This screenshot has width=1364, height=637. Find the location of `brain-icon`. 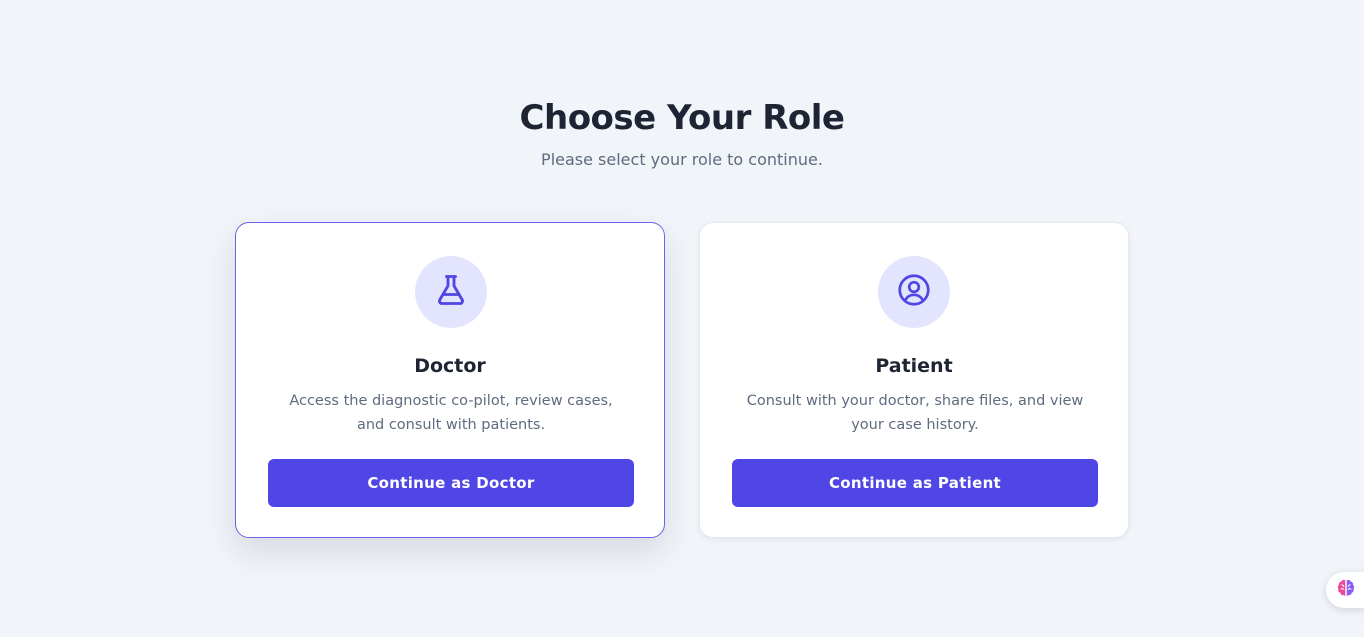

brain-icon is located at coordinates (1346, 590).